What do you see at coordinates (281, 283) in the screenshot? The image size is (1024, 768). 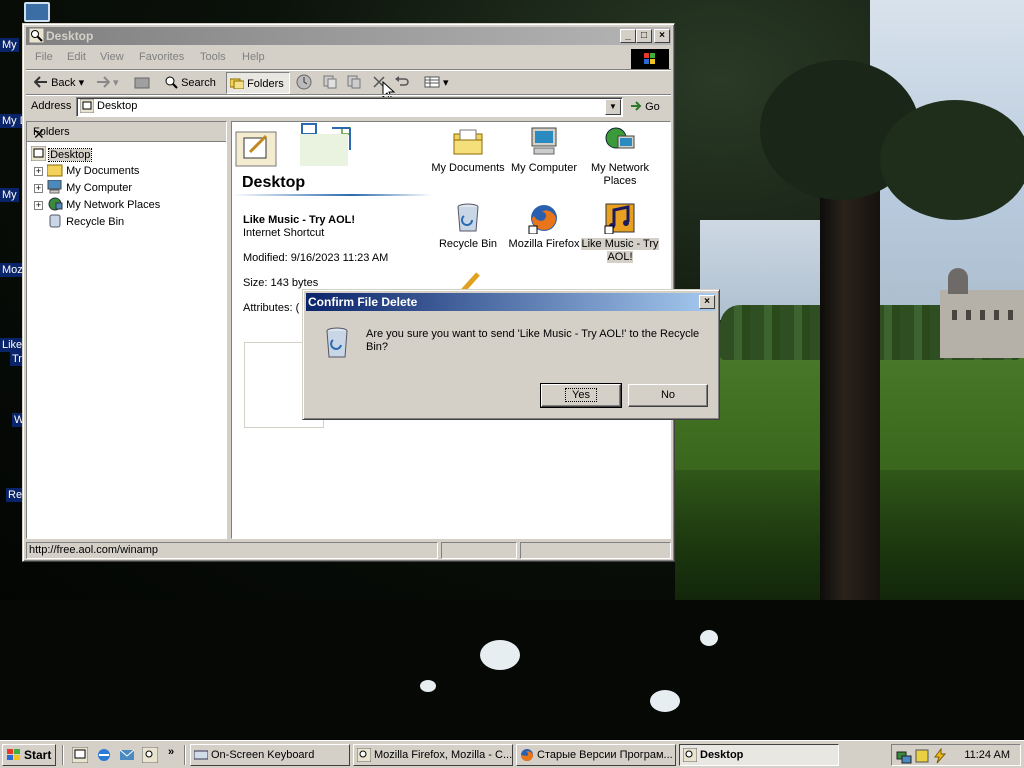 I see `selected-item-size: Size: 143 bytes` at bounding box center [281, 283].